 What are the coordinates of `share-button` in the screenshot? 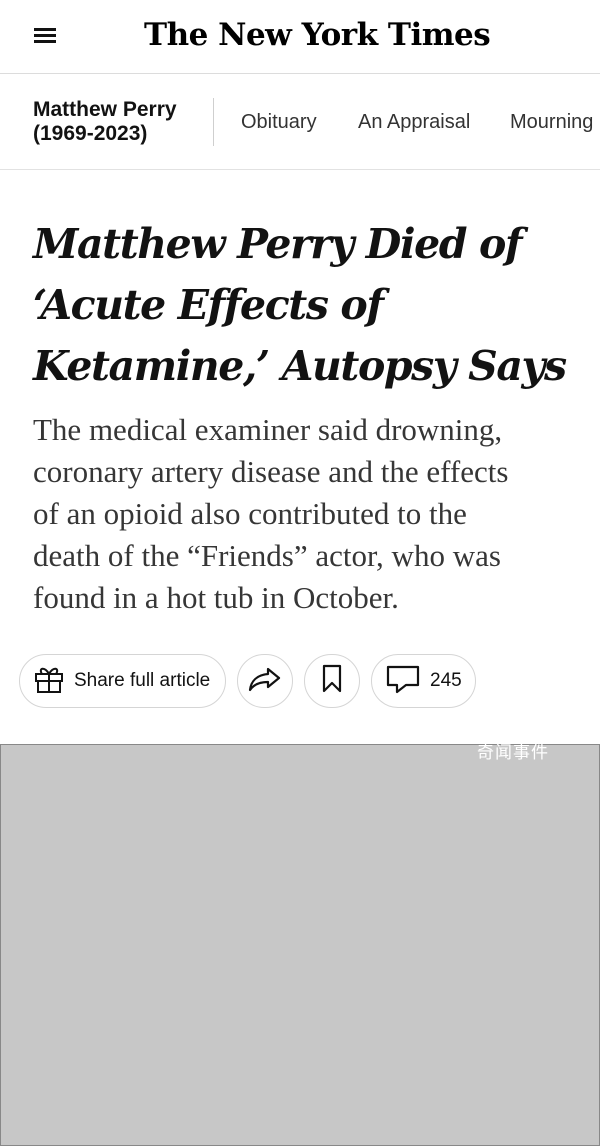 It's located at (265, 681).